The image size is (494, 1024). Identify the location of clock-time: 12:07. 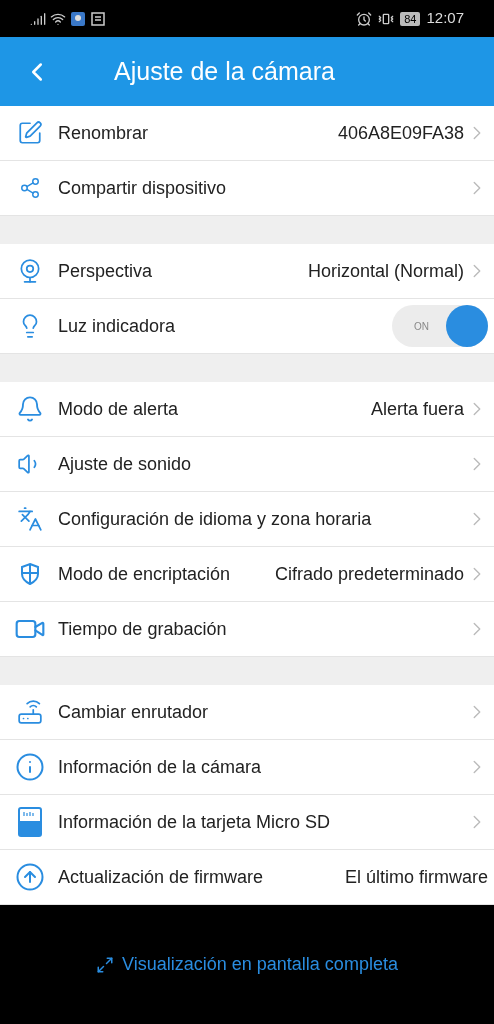
(445, 18).